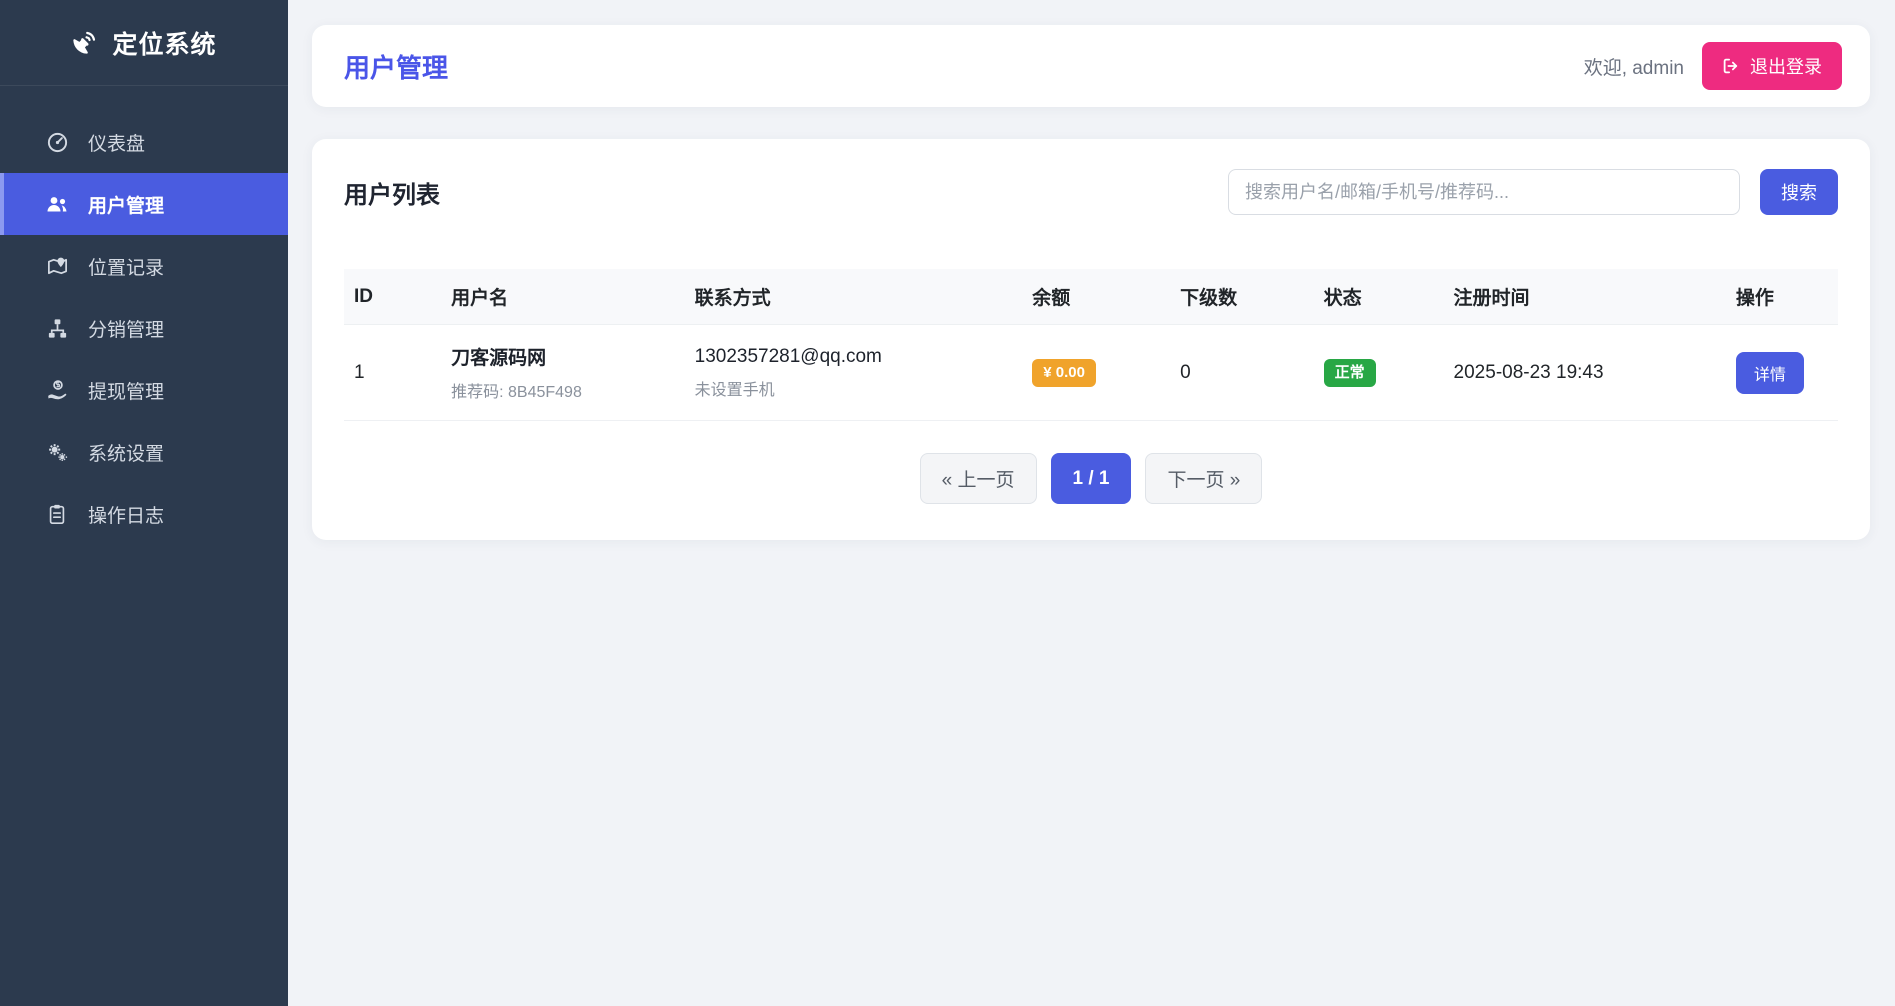 Image resolution: width=1895 pixels, height=1006 pixels. I want to click on sidebar-item-withdrawals: 提现管理, so click(144, 390).